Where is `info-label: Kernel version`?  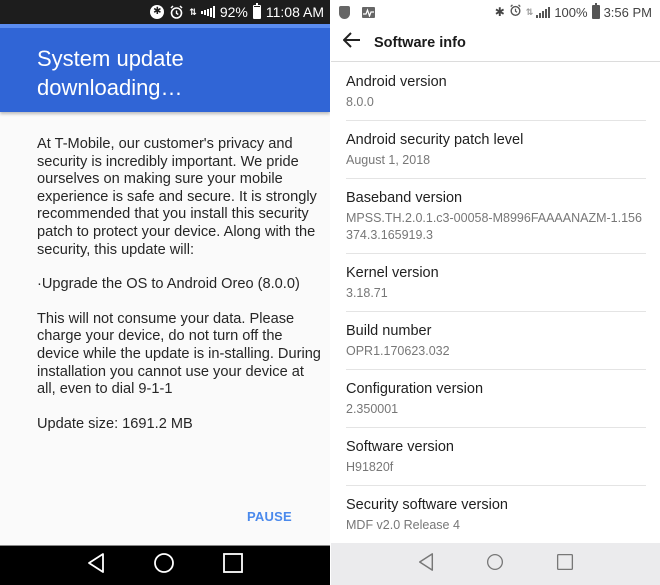 info-label: Kernel version is located at coordinates (392, 273).